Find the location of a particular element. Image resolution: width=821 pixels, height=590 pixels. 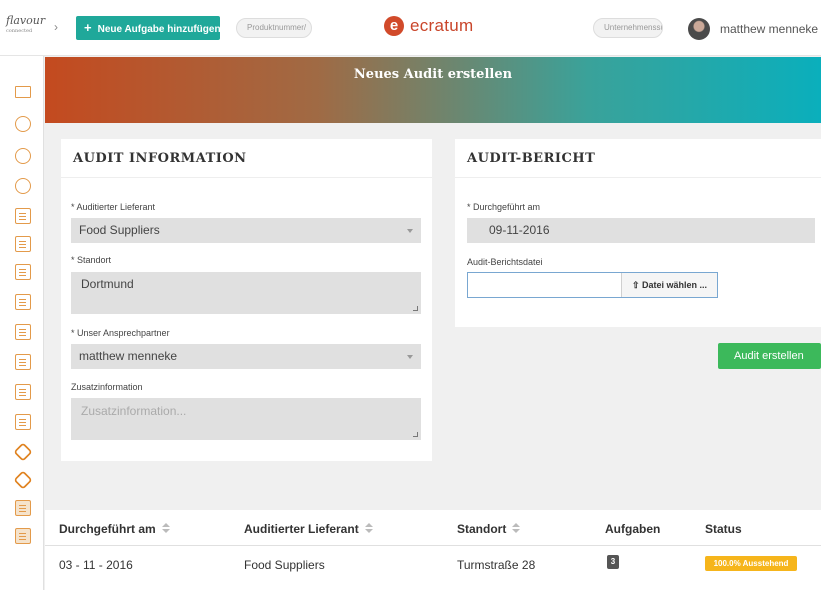

audit-list-icon is located at coordinates (23, 536).